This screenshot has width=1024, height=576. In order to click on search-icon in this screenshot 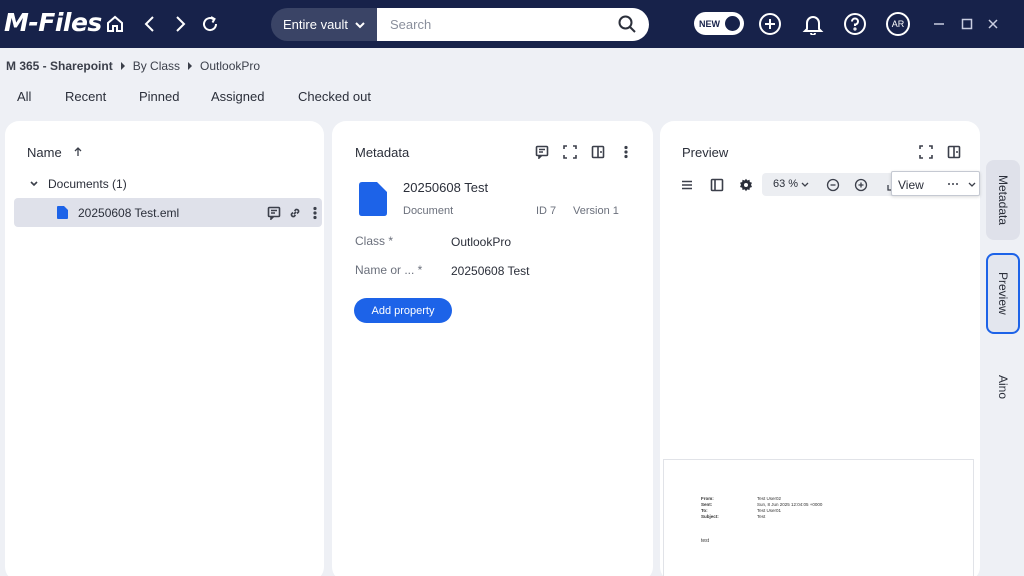, I will do `click(627, 24)`.